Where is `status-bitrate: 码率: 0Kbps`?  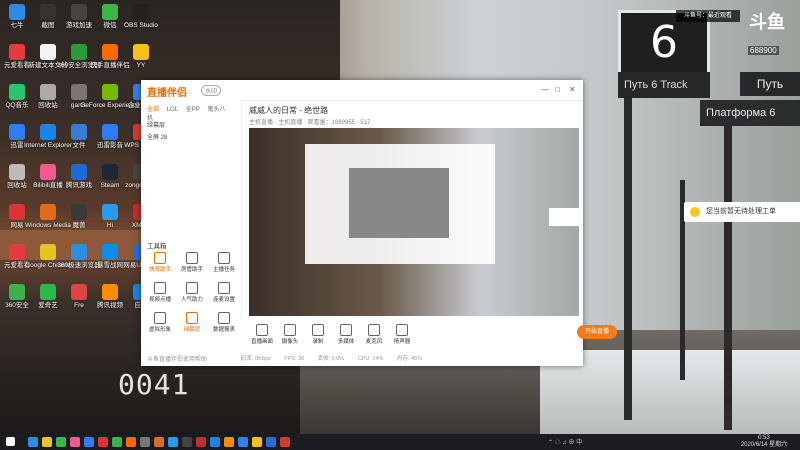
status-bitrate: 码率: 0Kbps is located at coordinates (256, 359).